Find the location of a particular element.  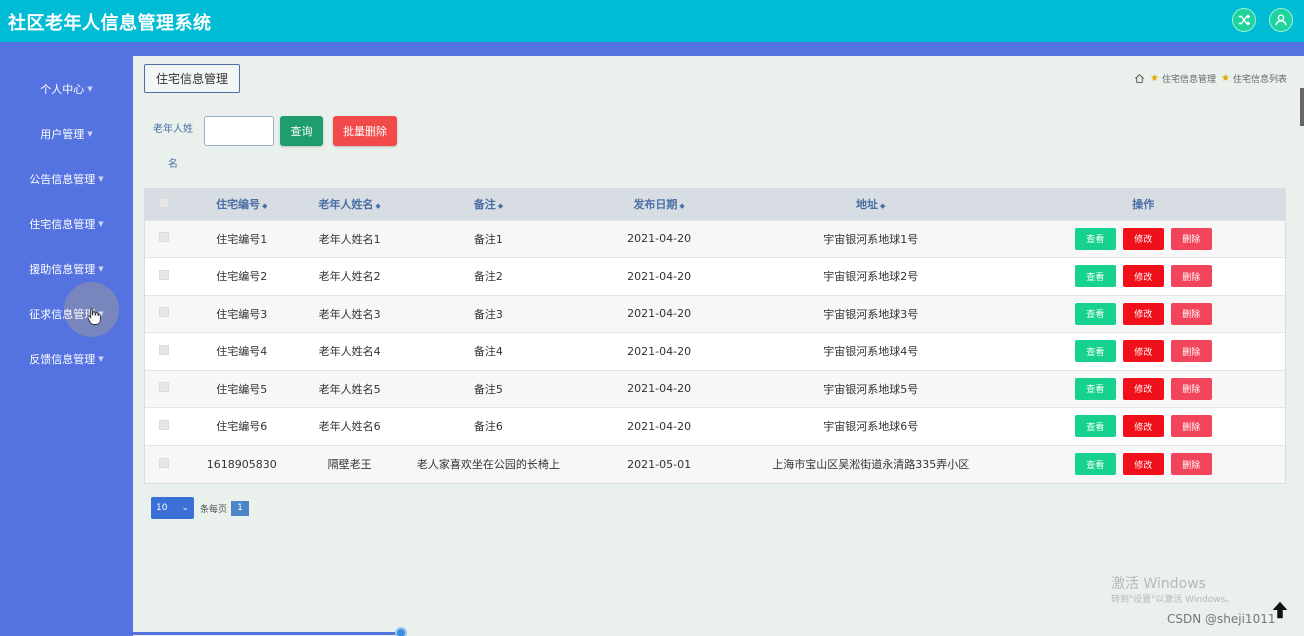

sidebar-item-aid-management: 援助信息管理 ▼ is located at coordinates (66, 269).